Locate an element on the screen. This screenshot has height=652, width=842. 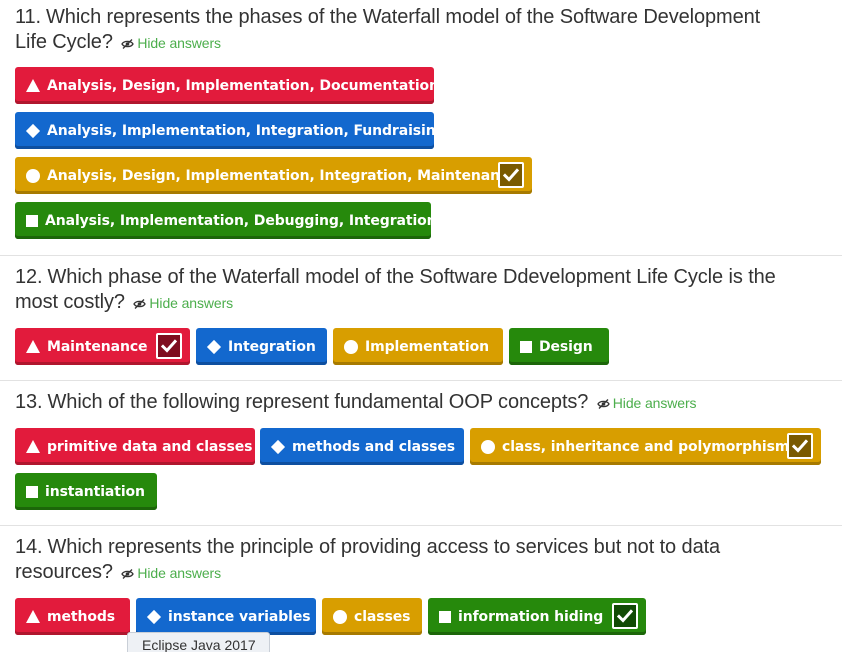
answer-text: Integration is located at coordinates (272, 346).